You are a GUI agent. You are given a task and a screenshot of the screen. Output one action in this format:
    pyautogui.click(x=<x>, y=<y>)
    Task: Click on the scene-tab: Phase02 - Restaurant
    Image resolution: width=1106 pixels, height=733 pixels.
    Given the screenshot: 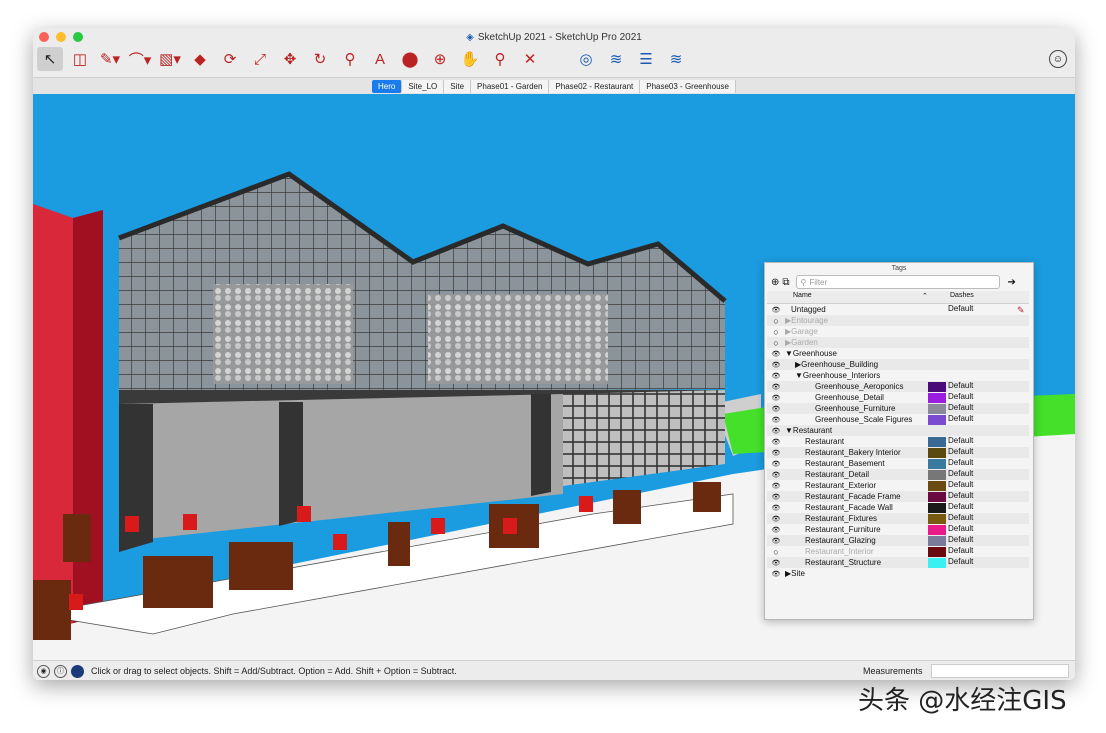 What is the action you would take?
    pyautogui.click(x=595, y=86)
    